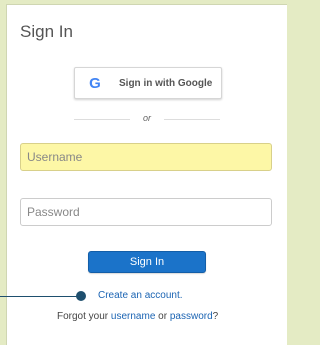 The image size is (320, 345). Describe the element at coordinates (146, 212) in the screenshot. I see `password-input` at that location.